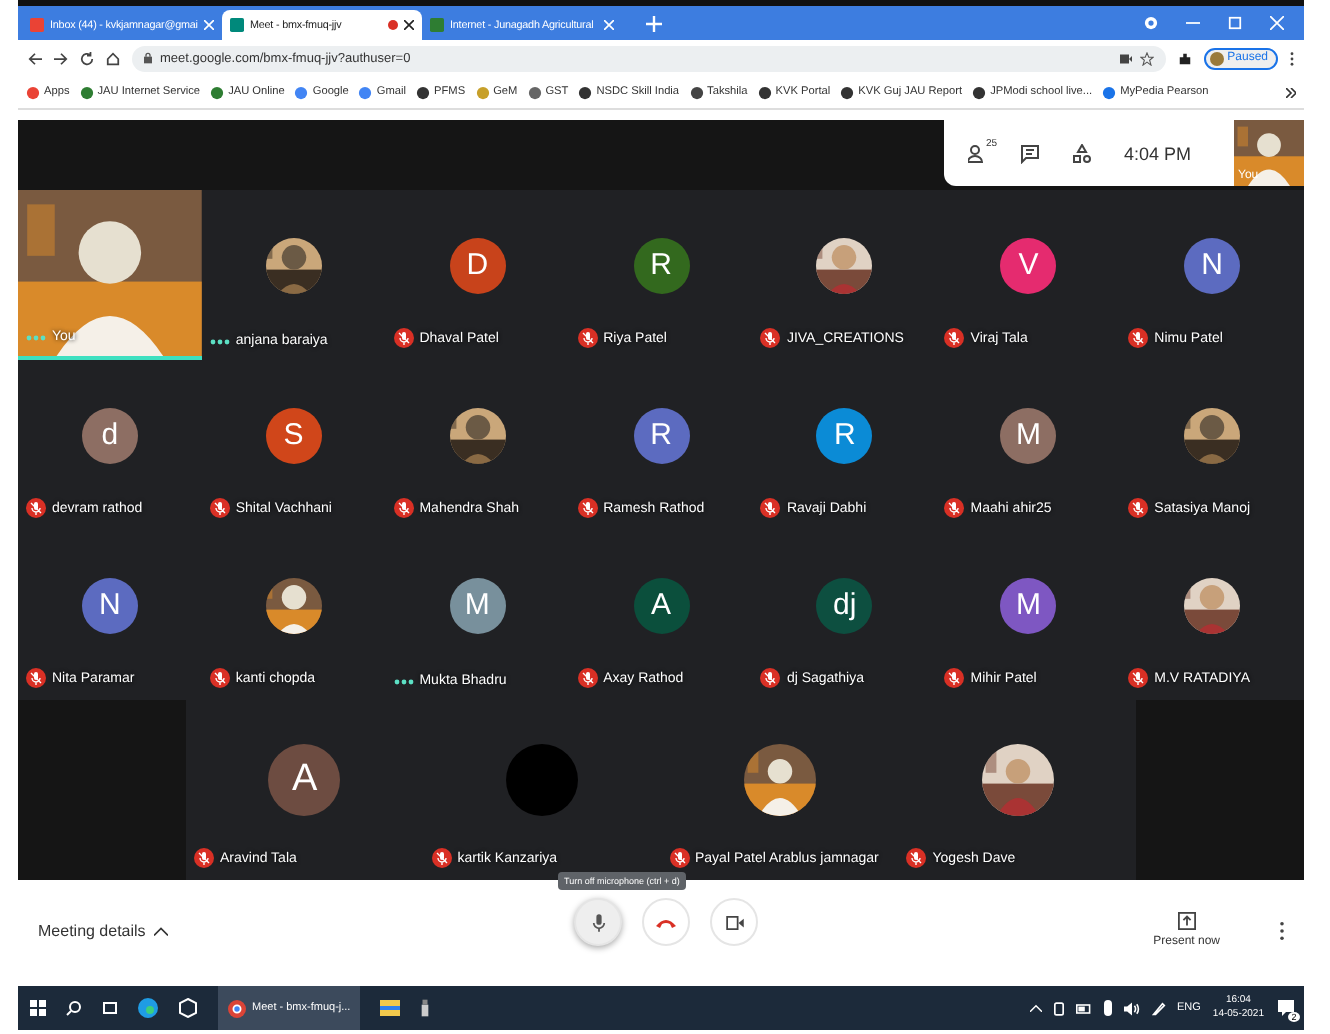 The width and height of the screenshot is (1330, 1034). I want to click on people-icon, so click(978, 153).